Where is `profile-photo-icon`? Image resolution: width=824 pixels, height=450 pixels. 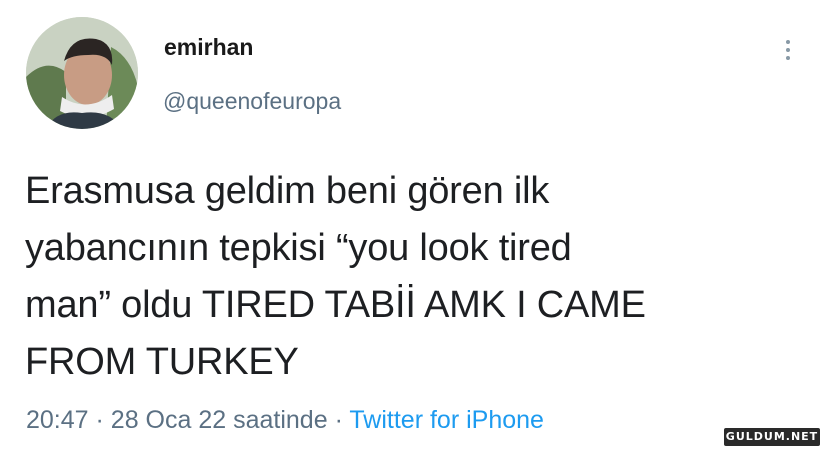 profile-photo-icon is located at coordinates (82, 73).